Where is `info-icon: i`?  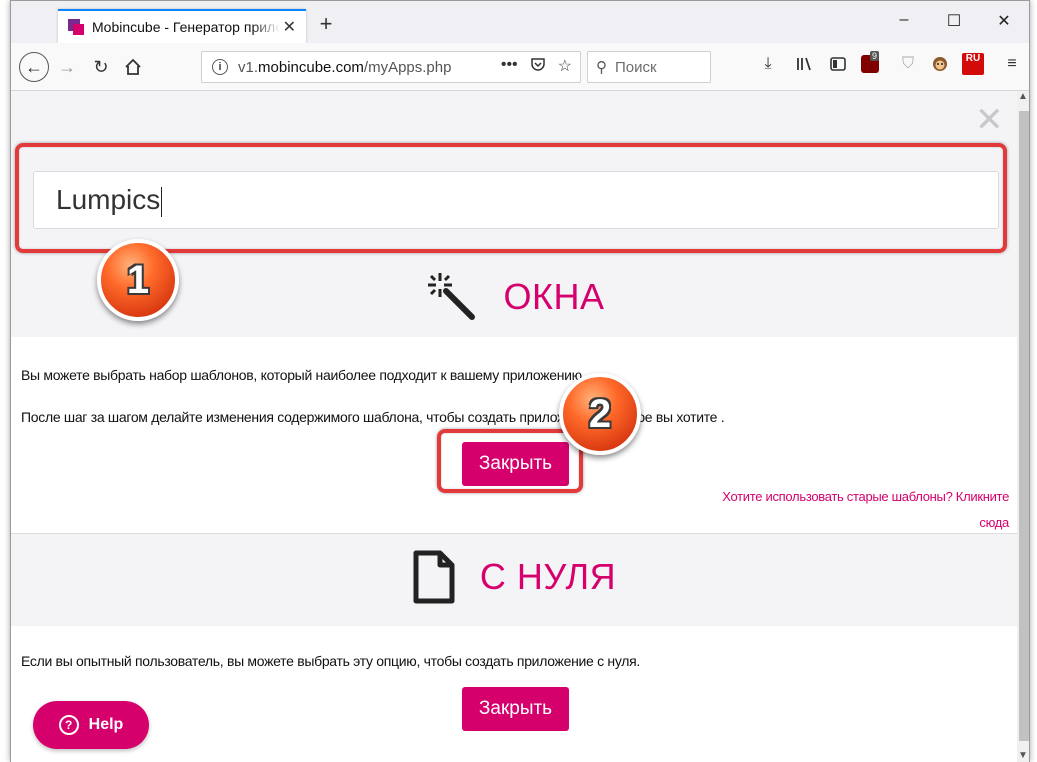
info-icon: i is located at coordinates (220, 67).